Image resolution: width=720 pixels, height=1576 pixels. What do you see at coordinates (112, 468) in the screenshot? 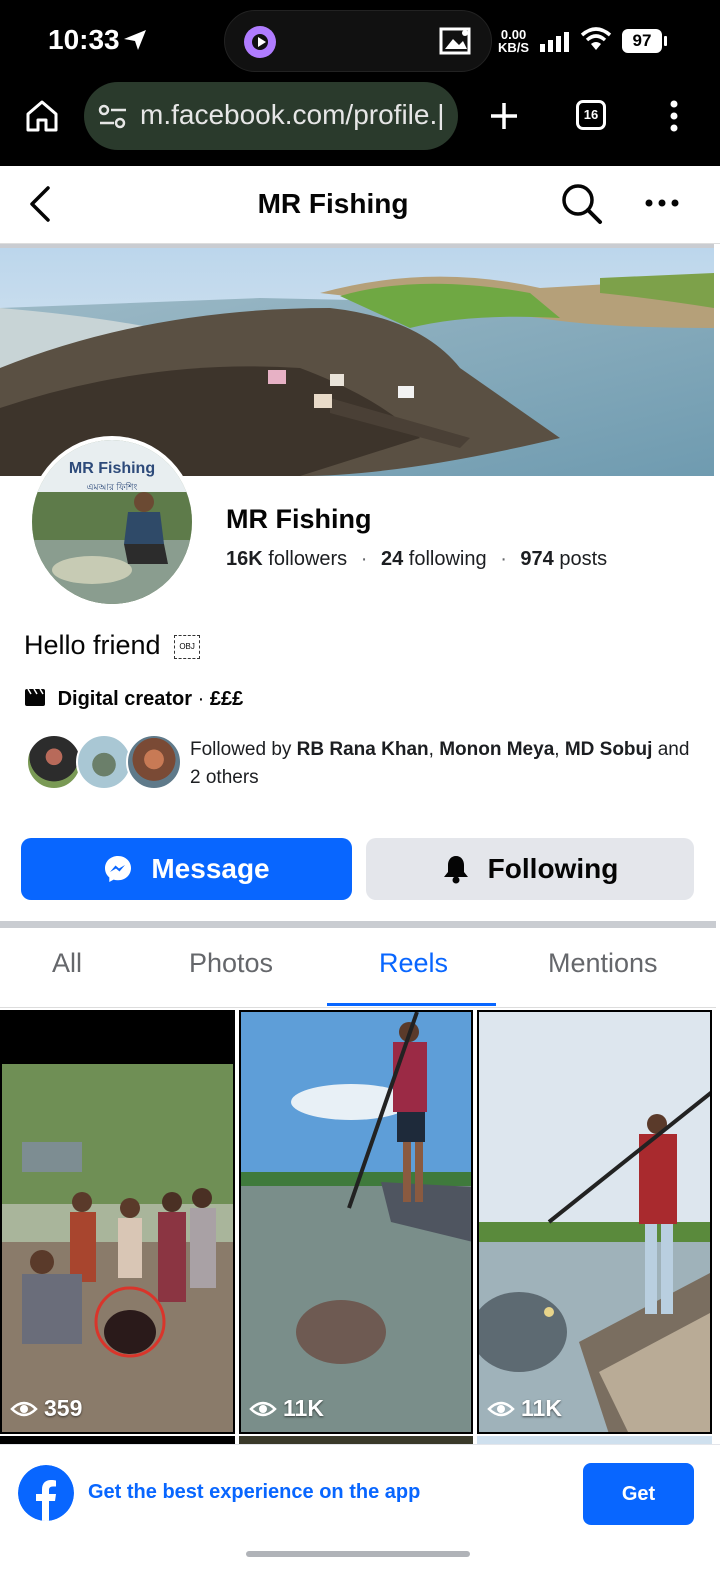
I see `avatar-brand-text: MR Fishing` at bounding box center [112, 468].